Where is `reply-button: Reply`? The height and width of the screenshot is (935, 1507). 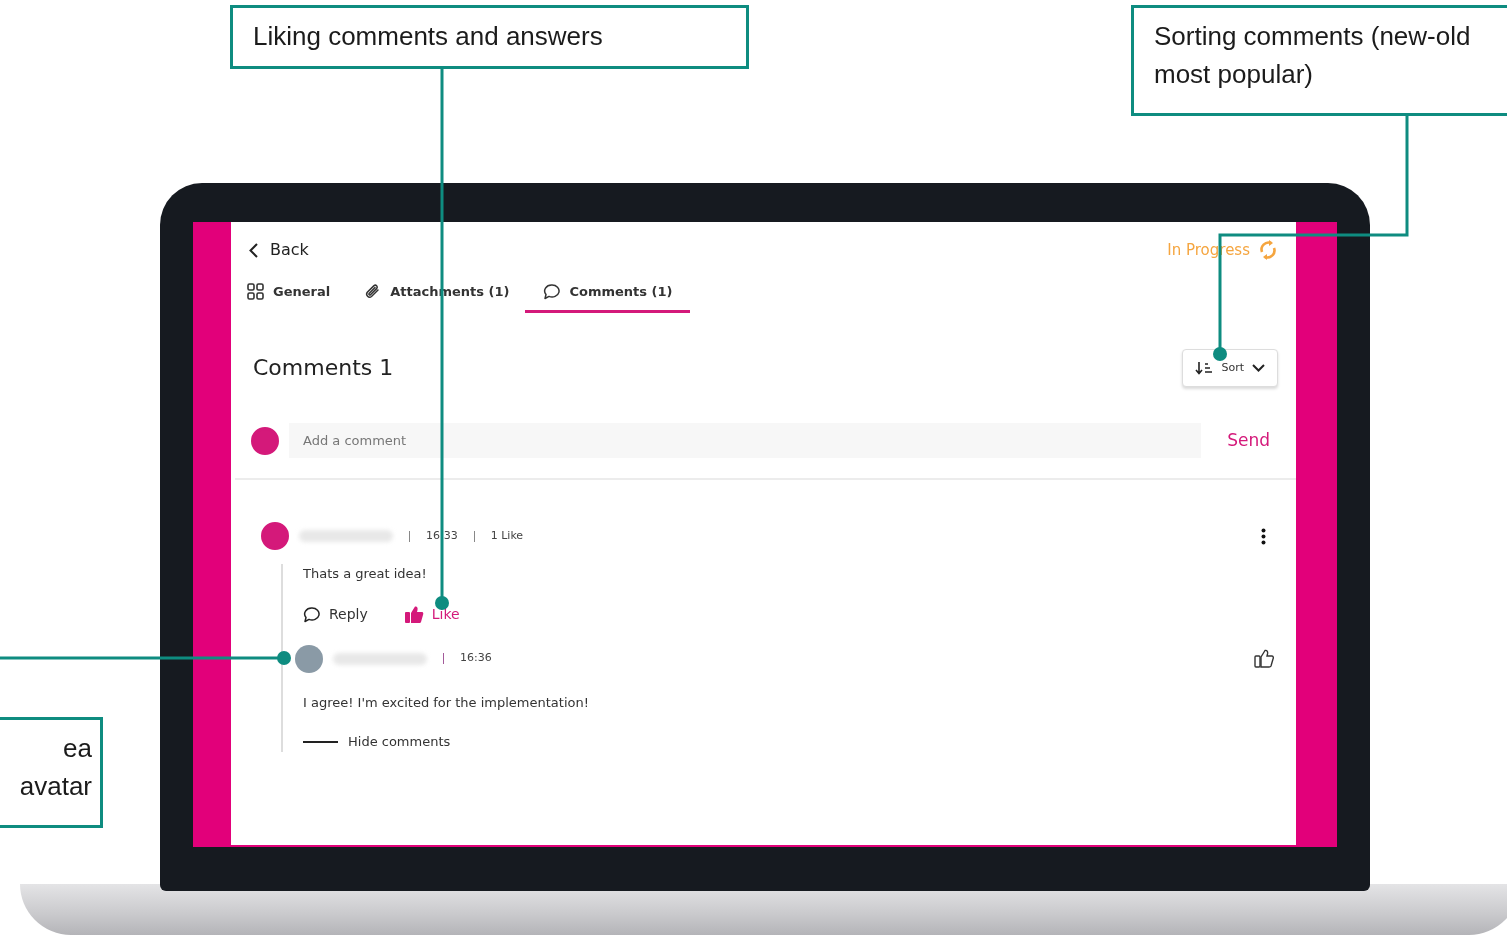 reply-button: Reply is located at coordinates (335, 614).